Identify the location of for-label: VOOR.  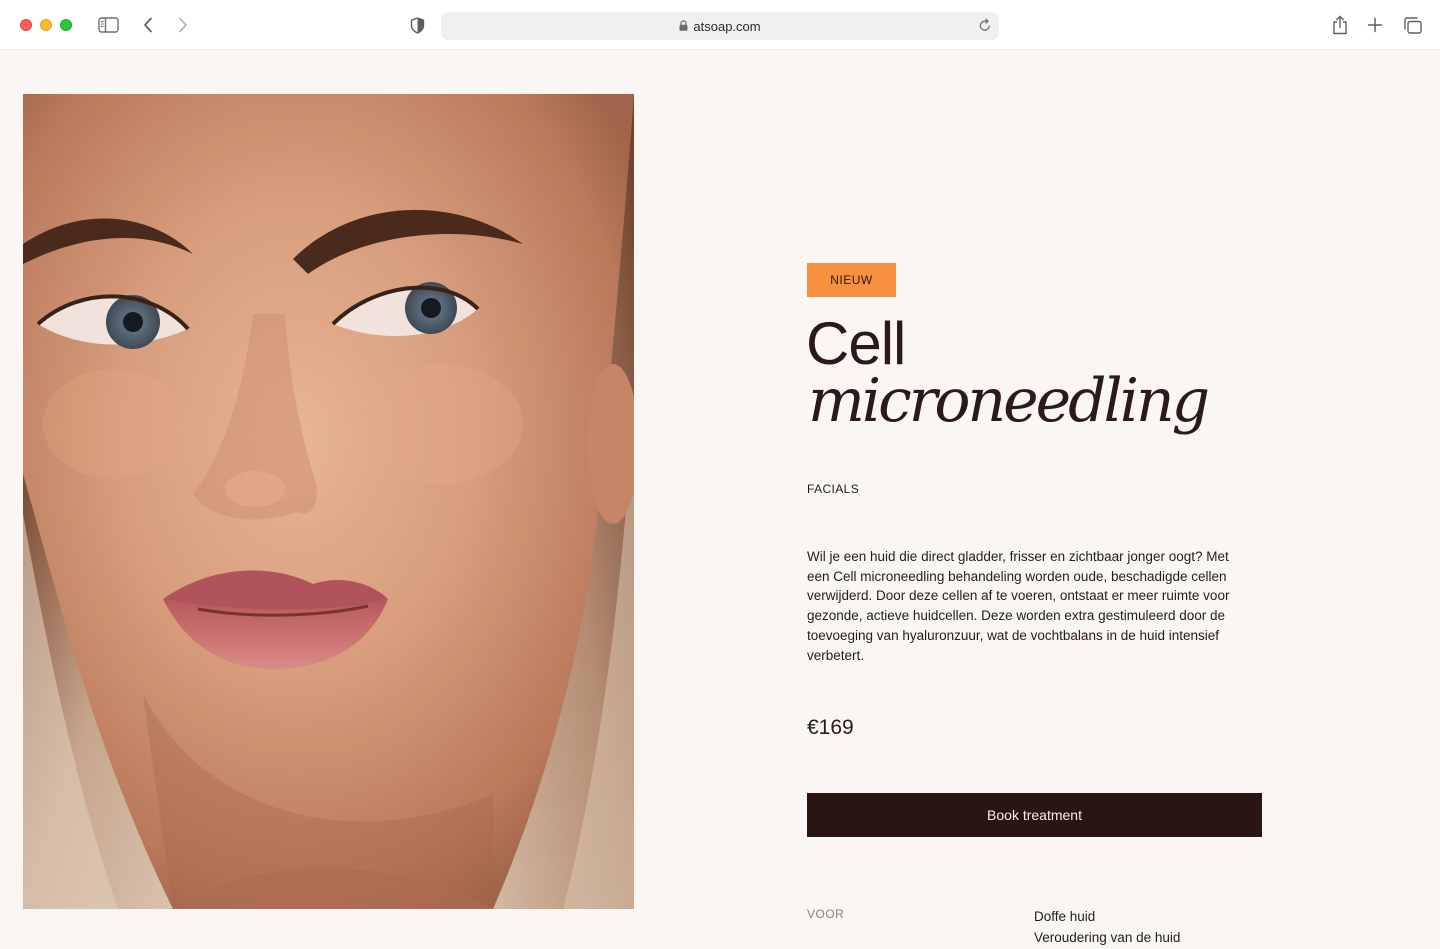
(826, 914).